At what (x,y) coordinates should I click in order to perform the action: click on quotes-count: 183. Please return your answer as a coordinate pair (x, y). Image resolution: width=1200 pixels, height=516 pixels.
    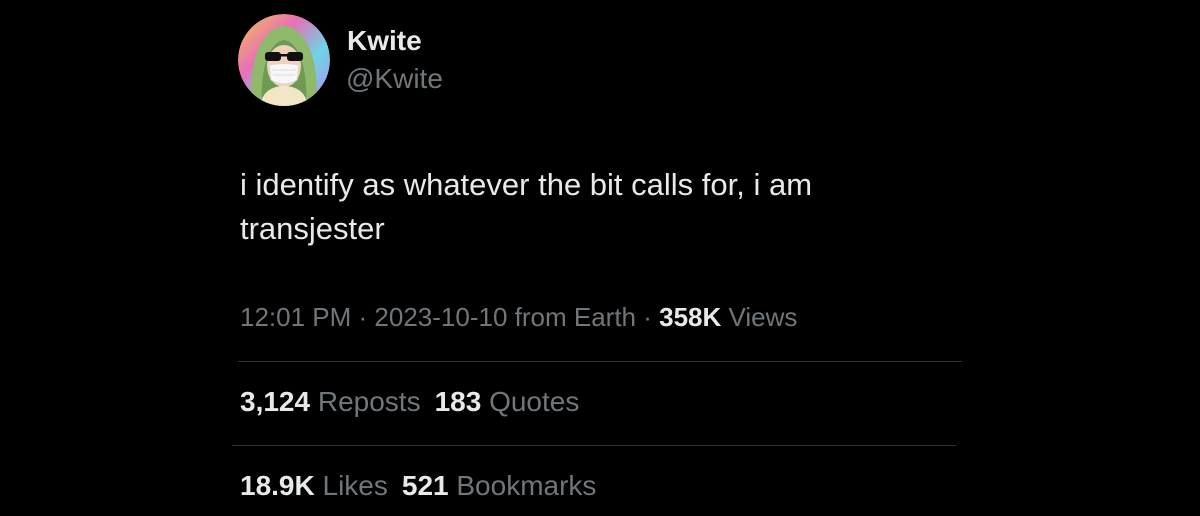
    Looking at the image, I should click on (458, 401).